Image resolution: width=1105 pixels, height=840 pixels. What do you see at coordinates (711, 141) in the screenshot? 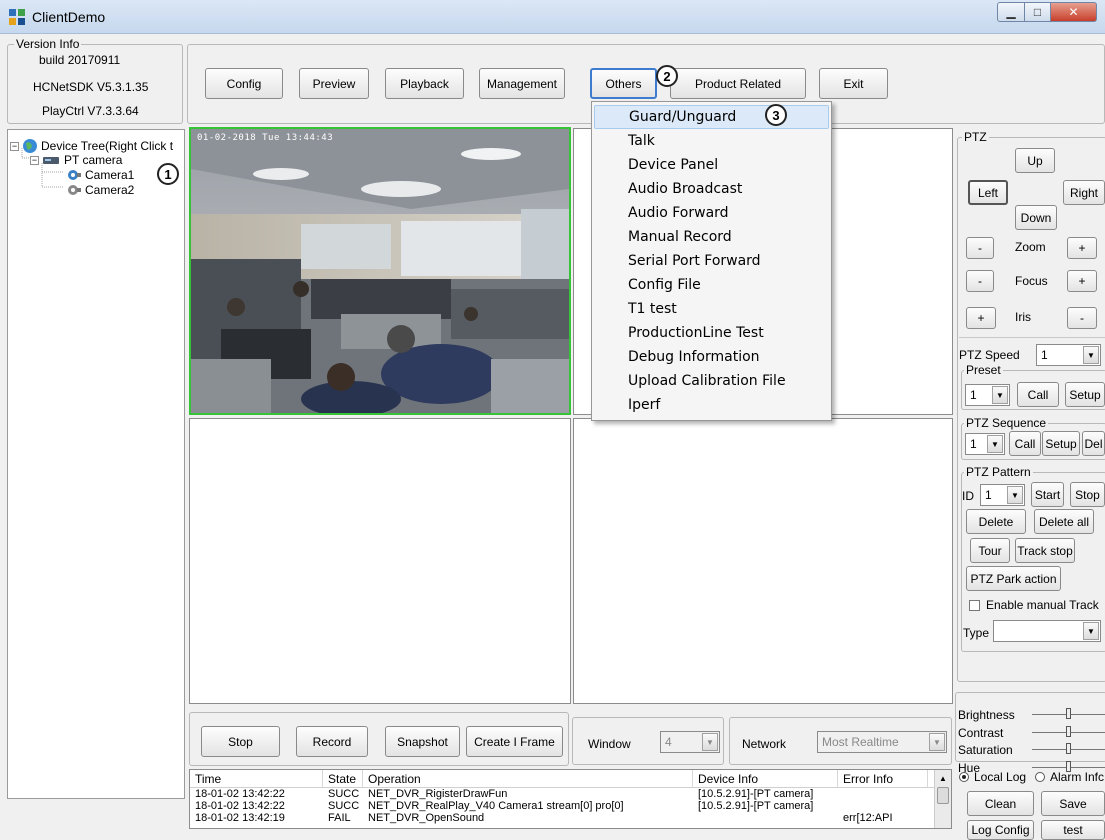
I see `menu-item-talk: Talk` at bounding box center [711, 141].